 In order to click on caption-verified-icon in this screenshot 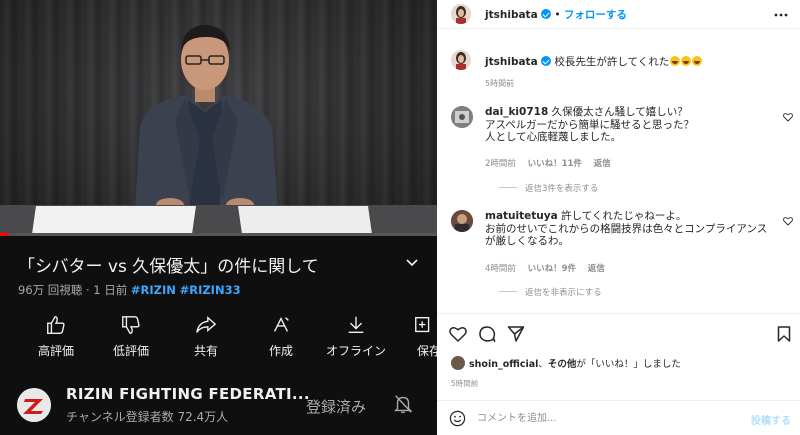, I will do `click(546, 61)`.